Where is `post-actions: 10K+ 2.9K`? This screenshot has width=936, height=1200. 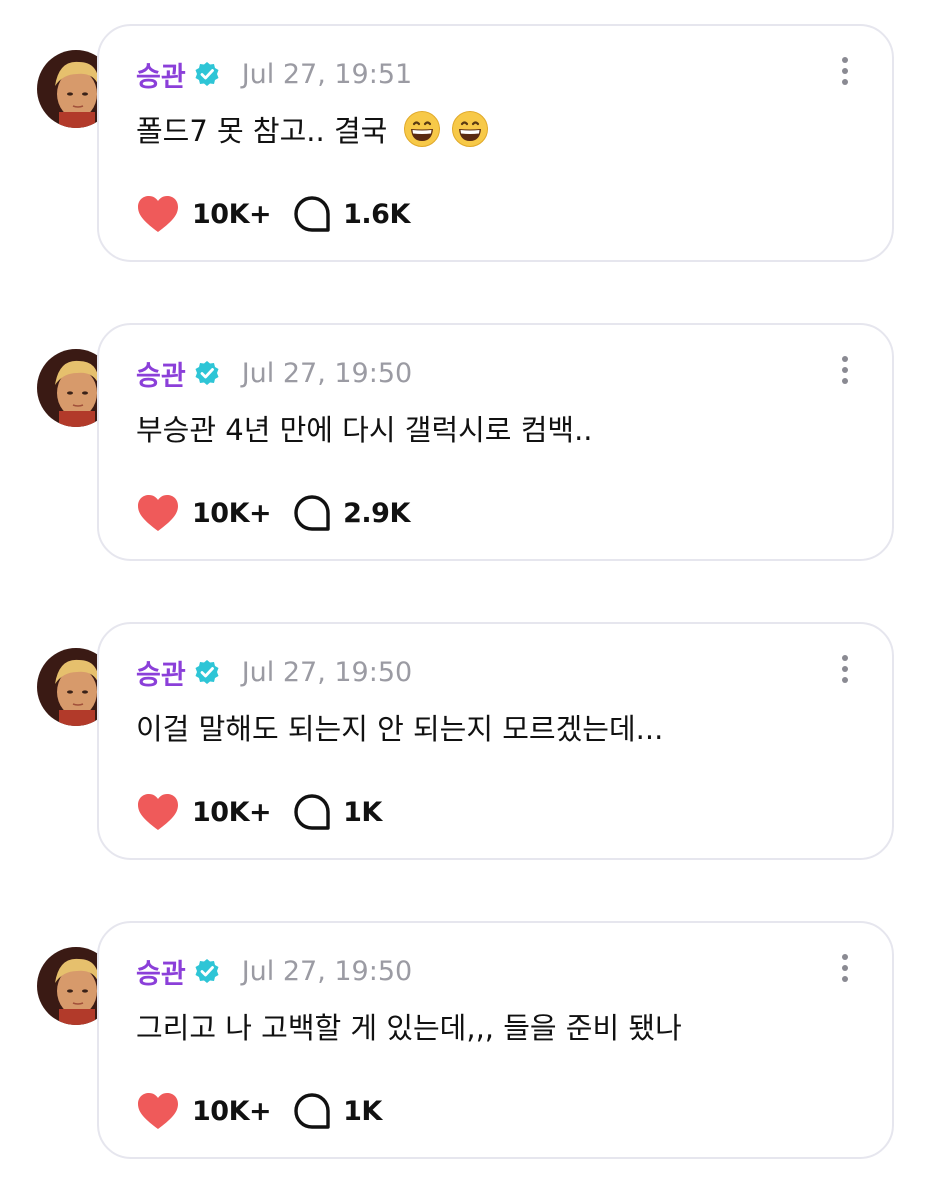 post-actions: 10K+ 2.9K is located at coordinates (273, 513).